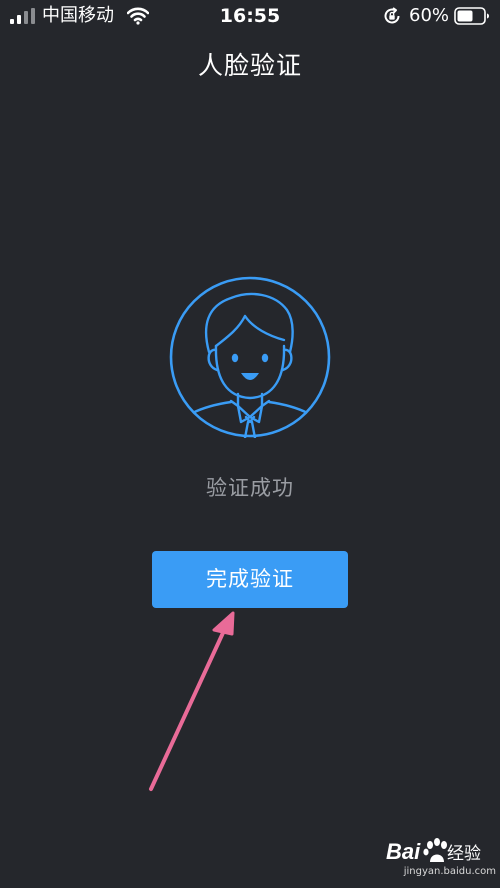 This screenshot has height=888, width=500. I want to click on watermark-url: jingyan.baidu.com, so click(449, 871).